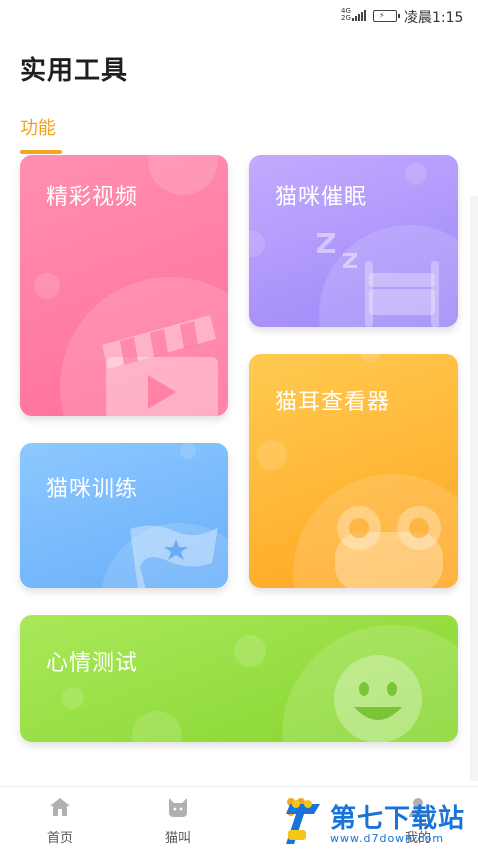 This screenshot has width=478, height=850. Describe the element at coordinates (160, 365) in the screenshot. I see `clapperboard-icon` at that location.